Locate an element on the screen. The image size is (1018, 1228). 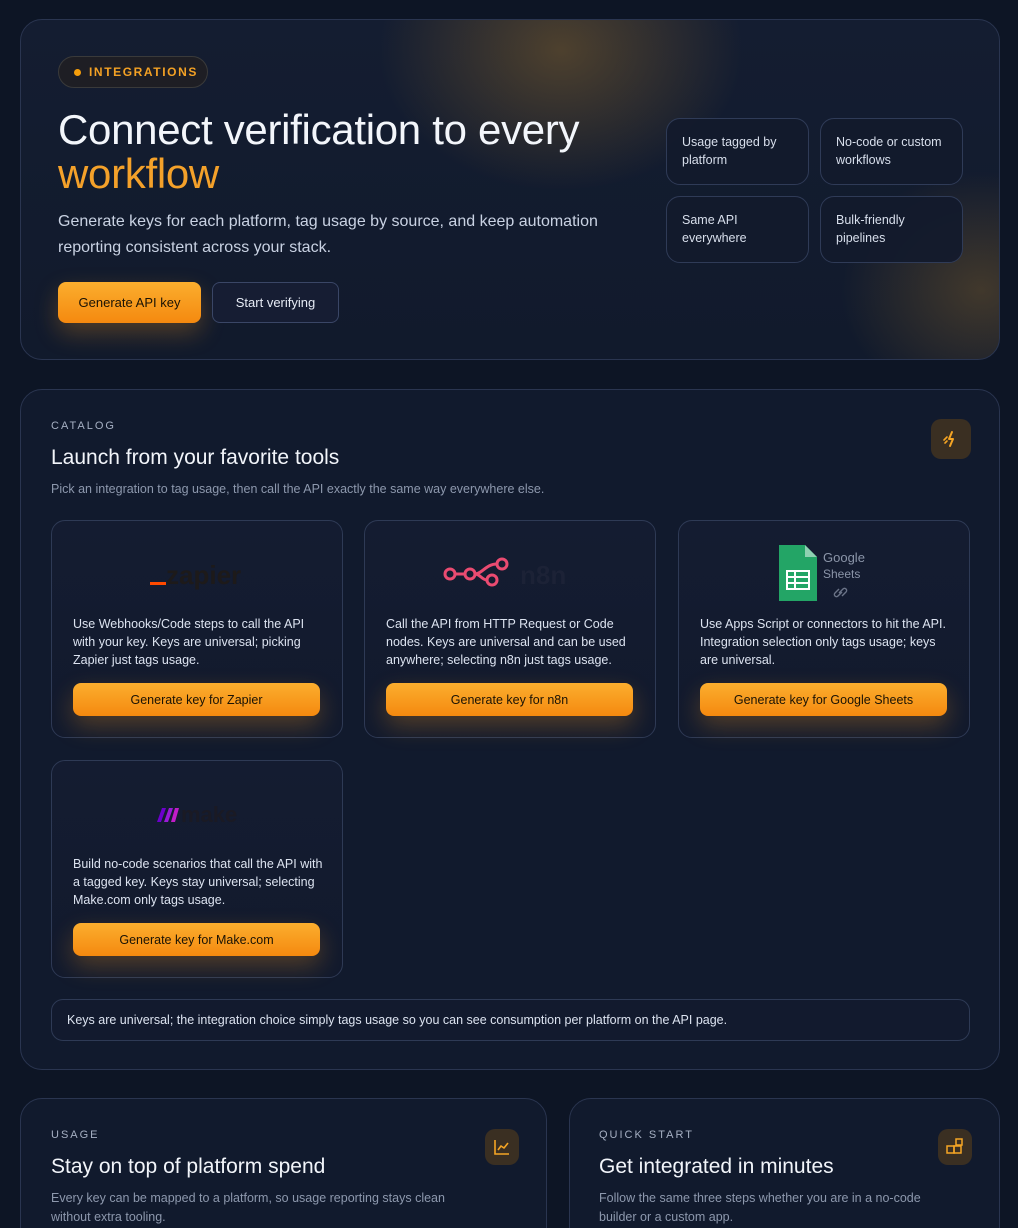
quick-start-title: Get integrated in minutes is located at coordinates (716, 1166).